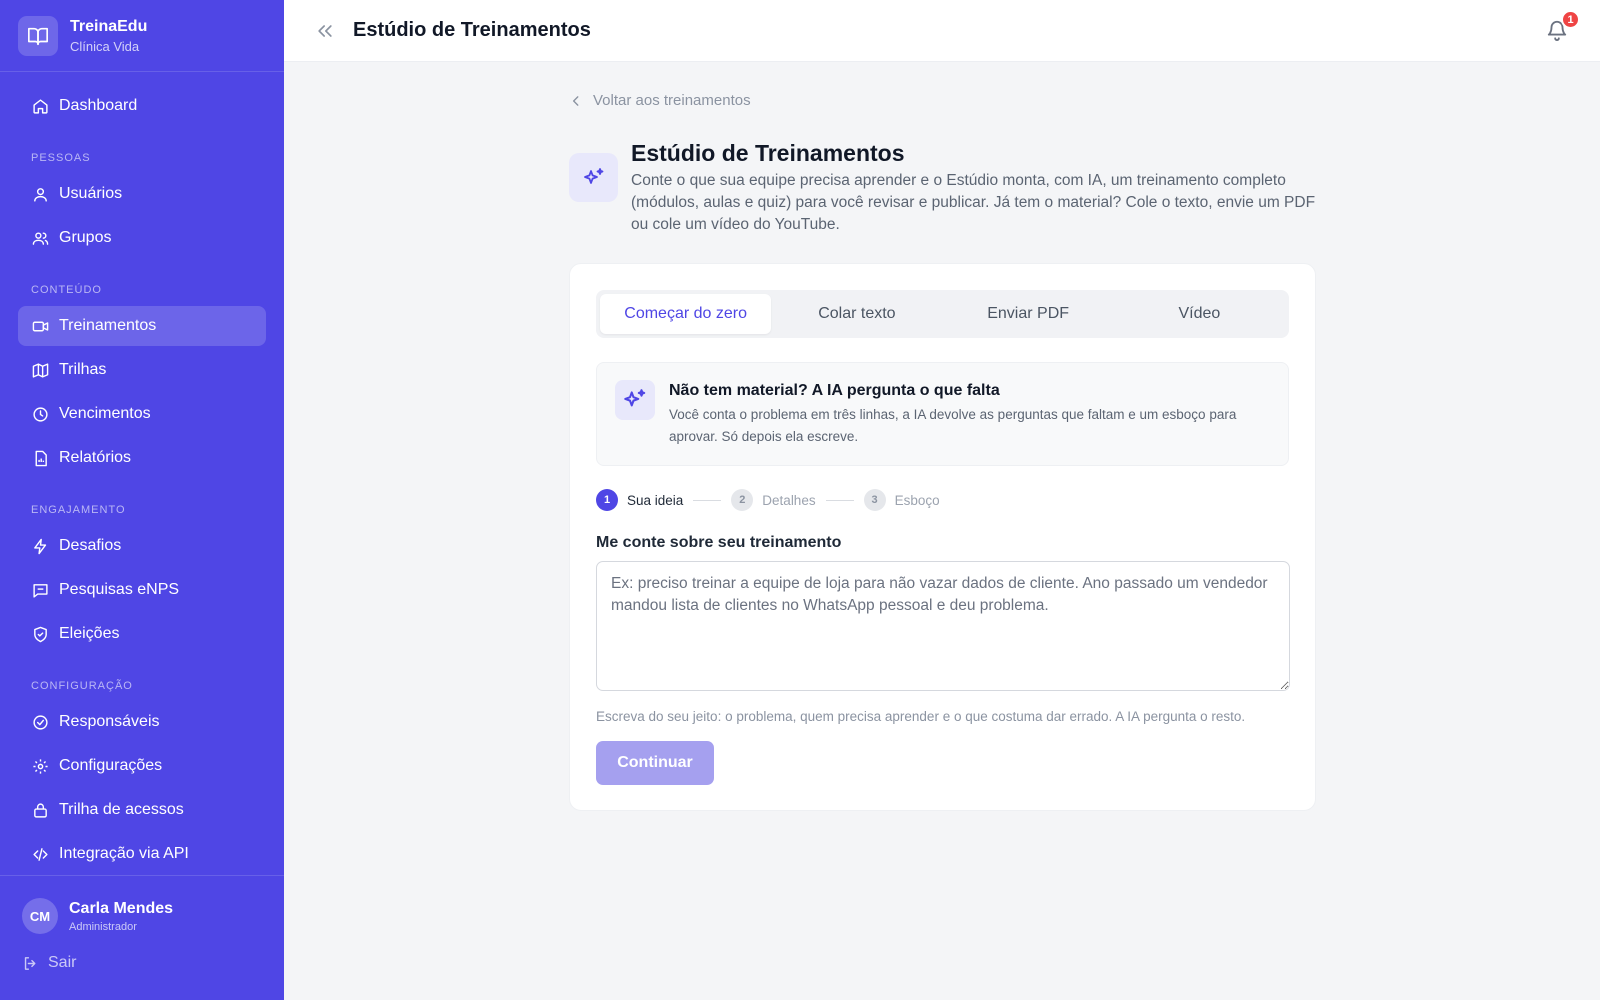 This screenshot has height=1000, width=1600. What do you see at coordinates (142, 546) in the screenshot?
I see `sidebar-item-desafios: Desafios` at bounding box center [142, 546].